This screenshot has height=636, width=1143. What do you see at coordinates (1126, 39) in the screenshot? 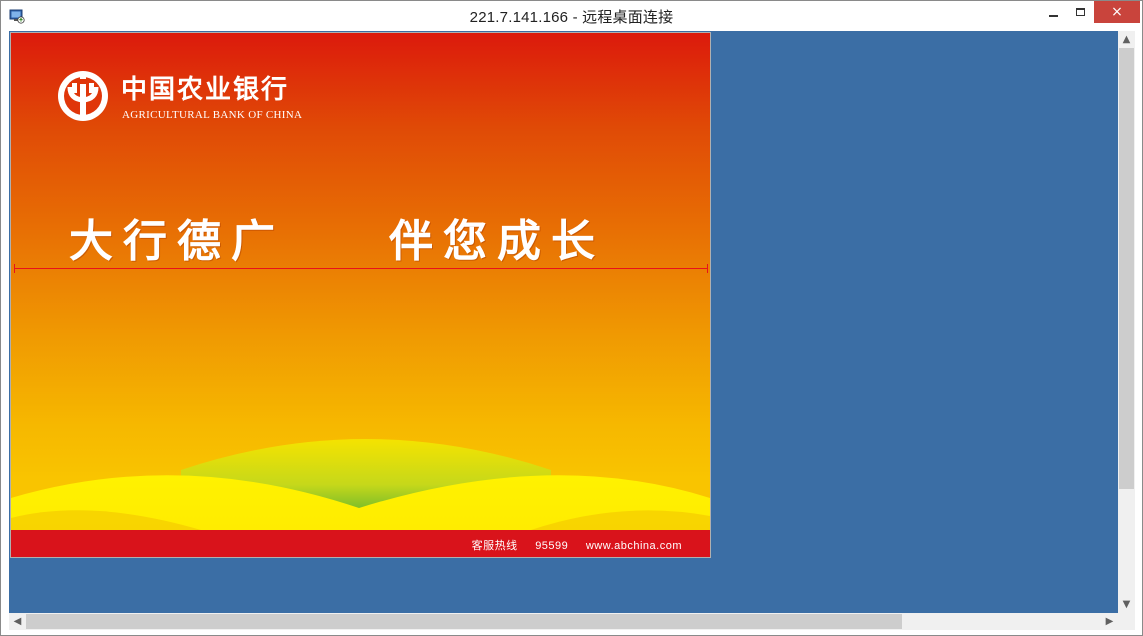
I see `scroll-up-arrow: ▲` at bounding box center [1126, 39].